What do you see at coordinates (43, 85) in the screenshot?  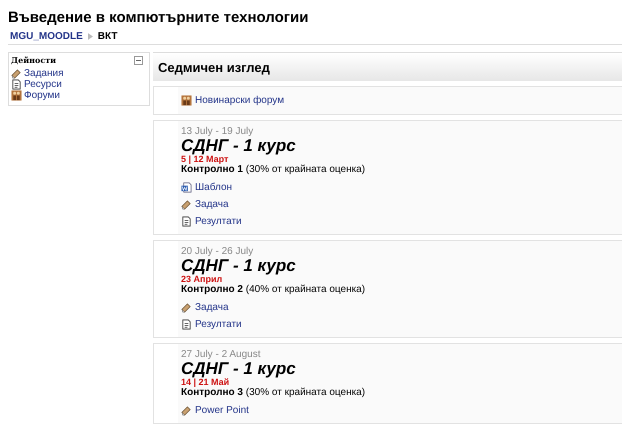 I see `activity-link: Ресурси` at bounding box center [43, 85].